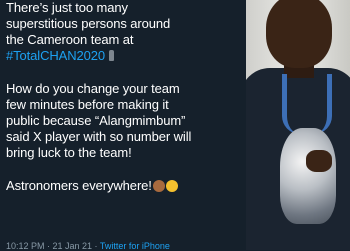 This screenshot has height=251, width=350. What do you see at coordinates (96, 120) in the screenshot?
I see `tweet-line: public because “Alangmimbum”` at bounding box center [96, 120].